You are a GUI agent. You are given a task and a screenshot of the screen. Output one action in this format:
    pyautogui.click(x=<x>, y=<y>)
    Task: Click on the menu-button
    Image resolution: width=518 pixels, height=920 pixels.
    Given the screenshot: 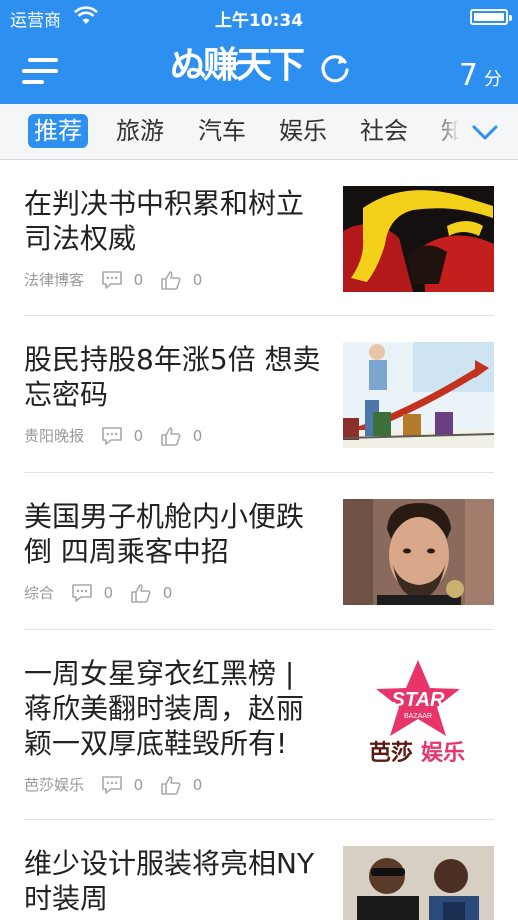 What is the action you would take?
    pyautogui.click(x=40, y=72)
    